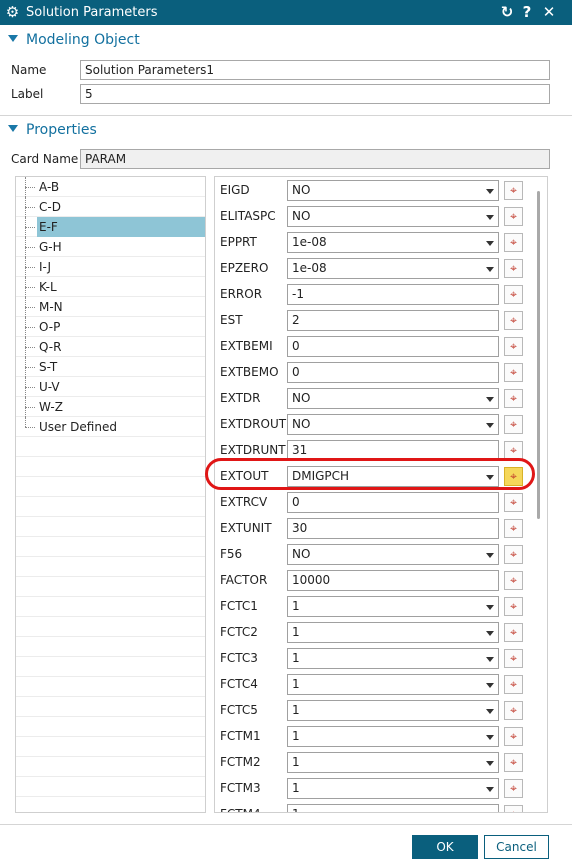  I want to click on param-row-fctc5: FCTC5 1 ⌖, so click(370, 710).